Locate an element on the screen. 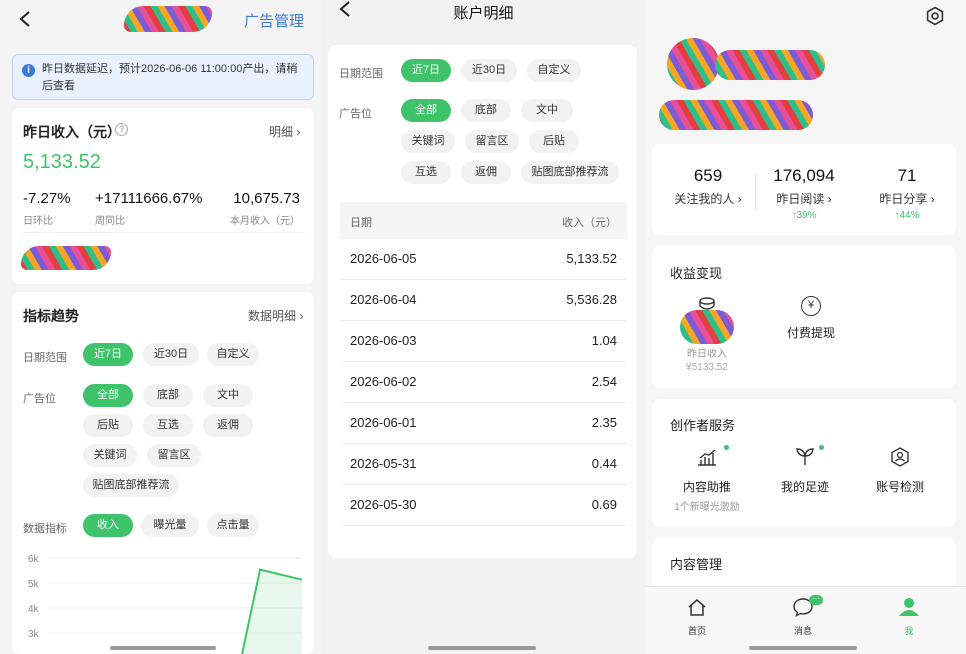 The image size is (966, 654). home-icon is located at coordinates (697, 607).